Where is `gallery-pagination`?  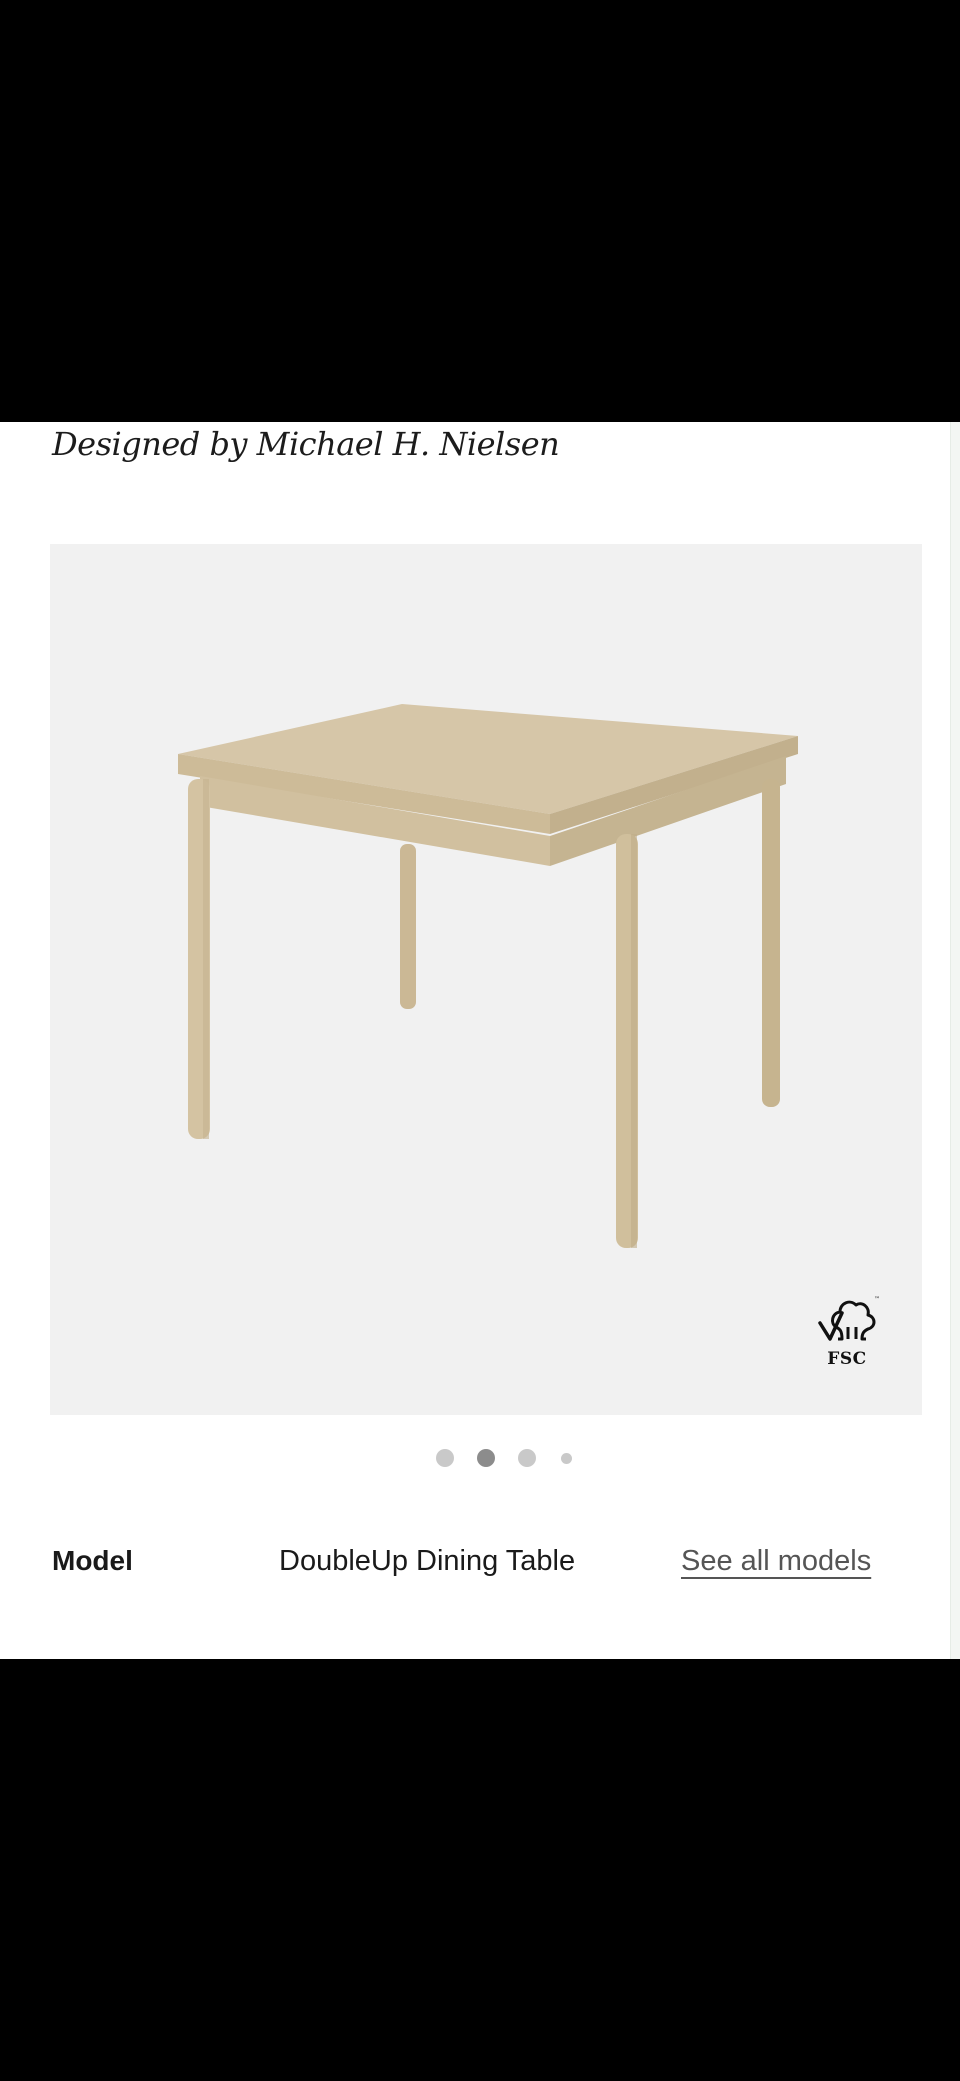 gallery-pagination is located at coordinates (480, 1457).